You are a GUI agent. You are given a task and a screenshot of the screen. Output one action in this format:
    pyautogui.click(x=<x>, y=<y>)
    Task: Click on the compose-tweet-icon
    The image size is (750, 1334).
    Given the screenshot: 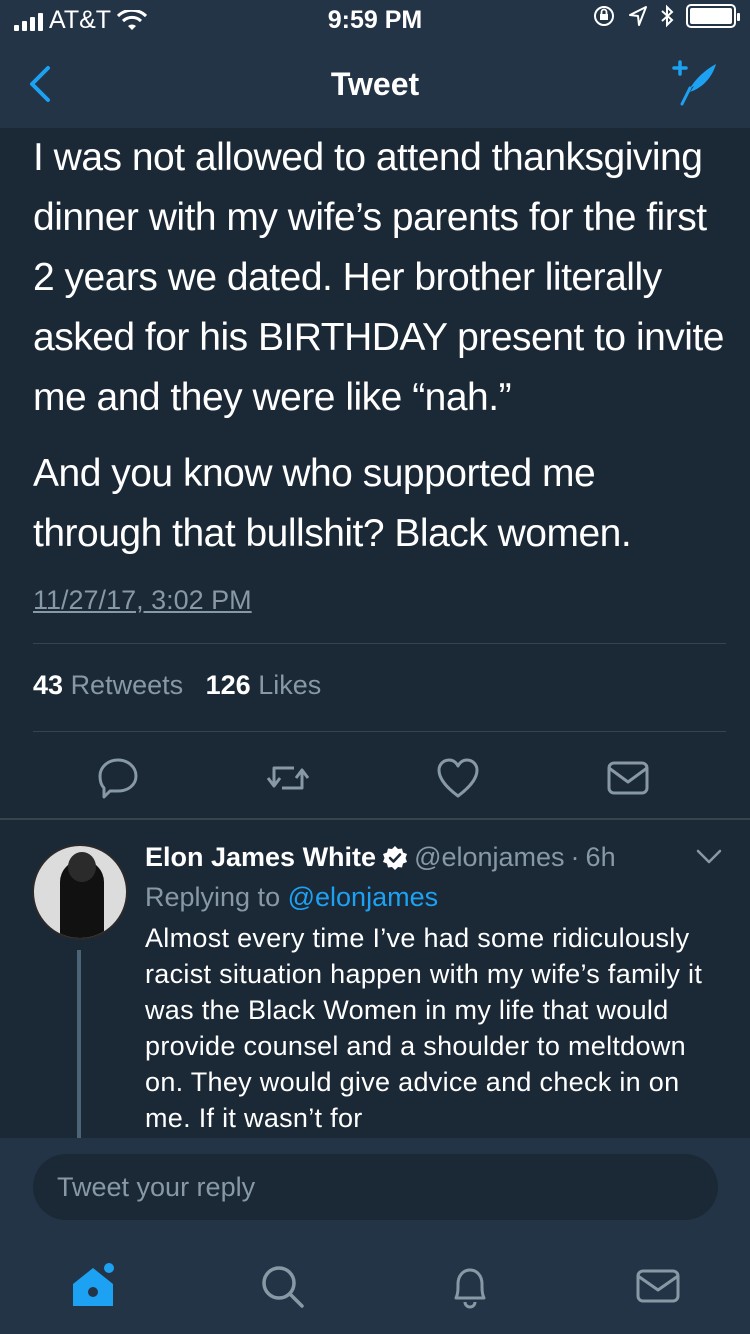 What is the action you would take?
    pyautogui.click(x=694, y=82)
    